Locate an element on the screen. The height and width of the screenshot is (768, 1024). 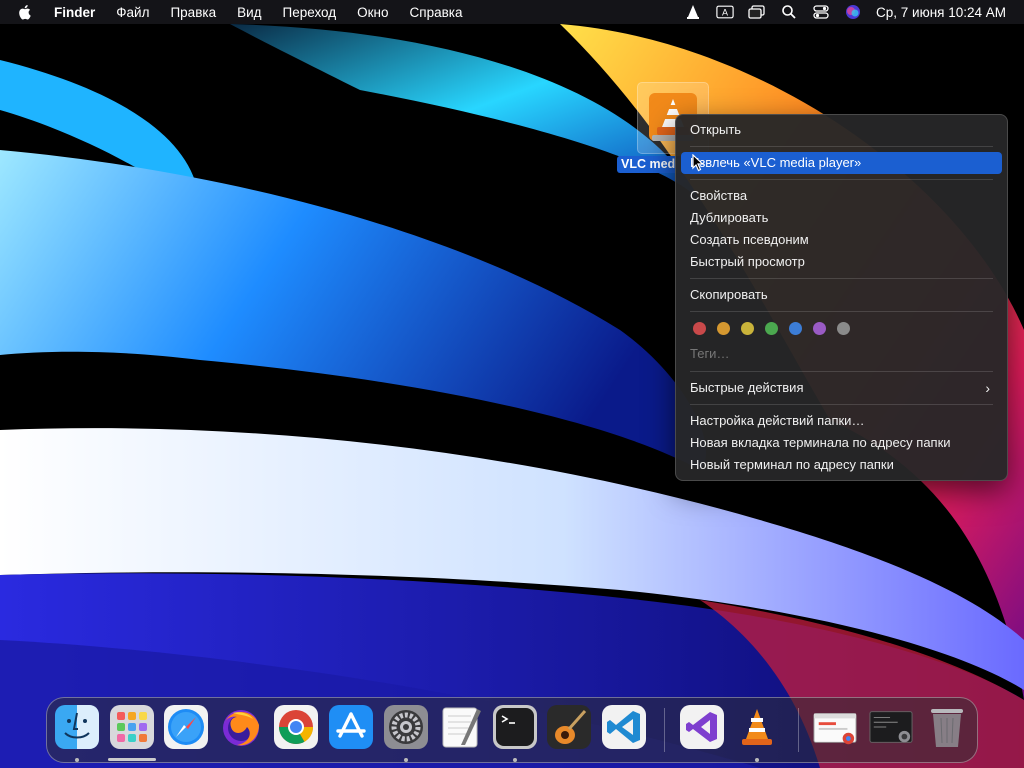
safari-icon is located at coordinates (186, 727).